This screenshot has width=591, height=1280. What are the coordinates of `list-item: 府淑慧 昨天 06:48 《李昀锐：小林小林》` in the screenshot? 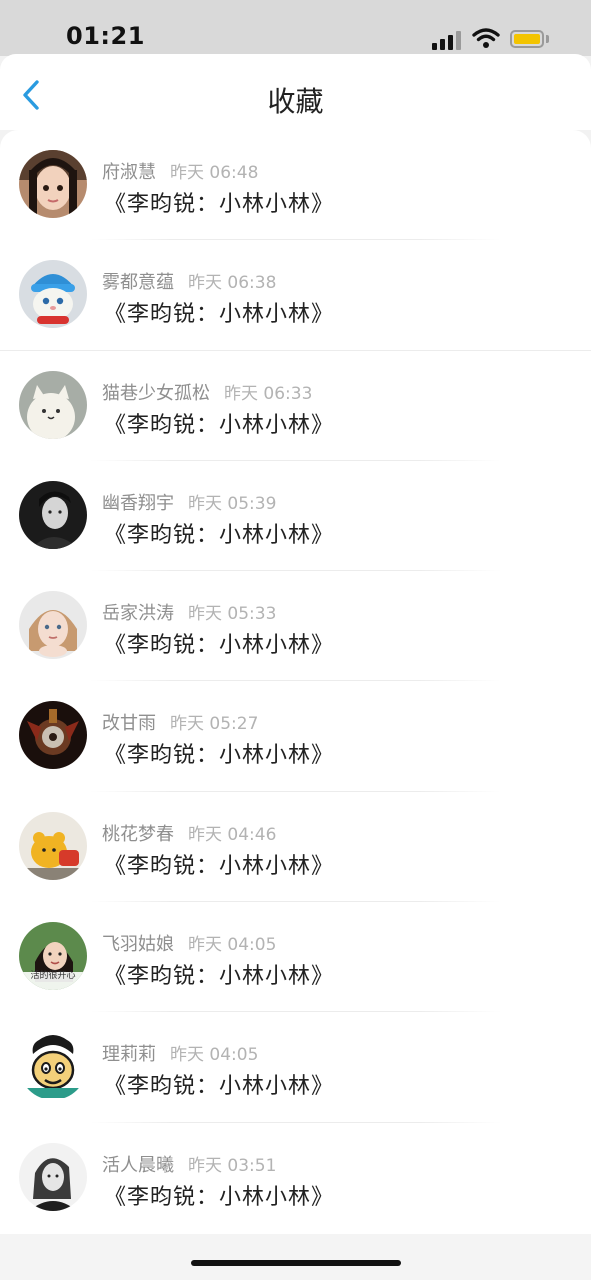 It's located at (295, 185).